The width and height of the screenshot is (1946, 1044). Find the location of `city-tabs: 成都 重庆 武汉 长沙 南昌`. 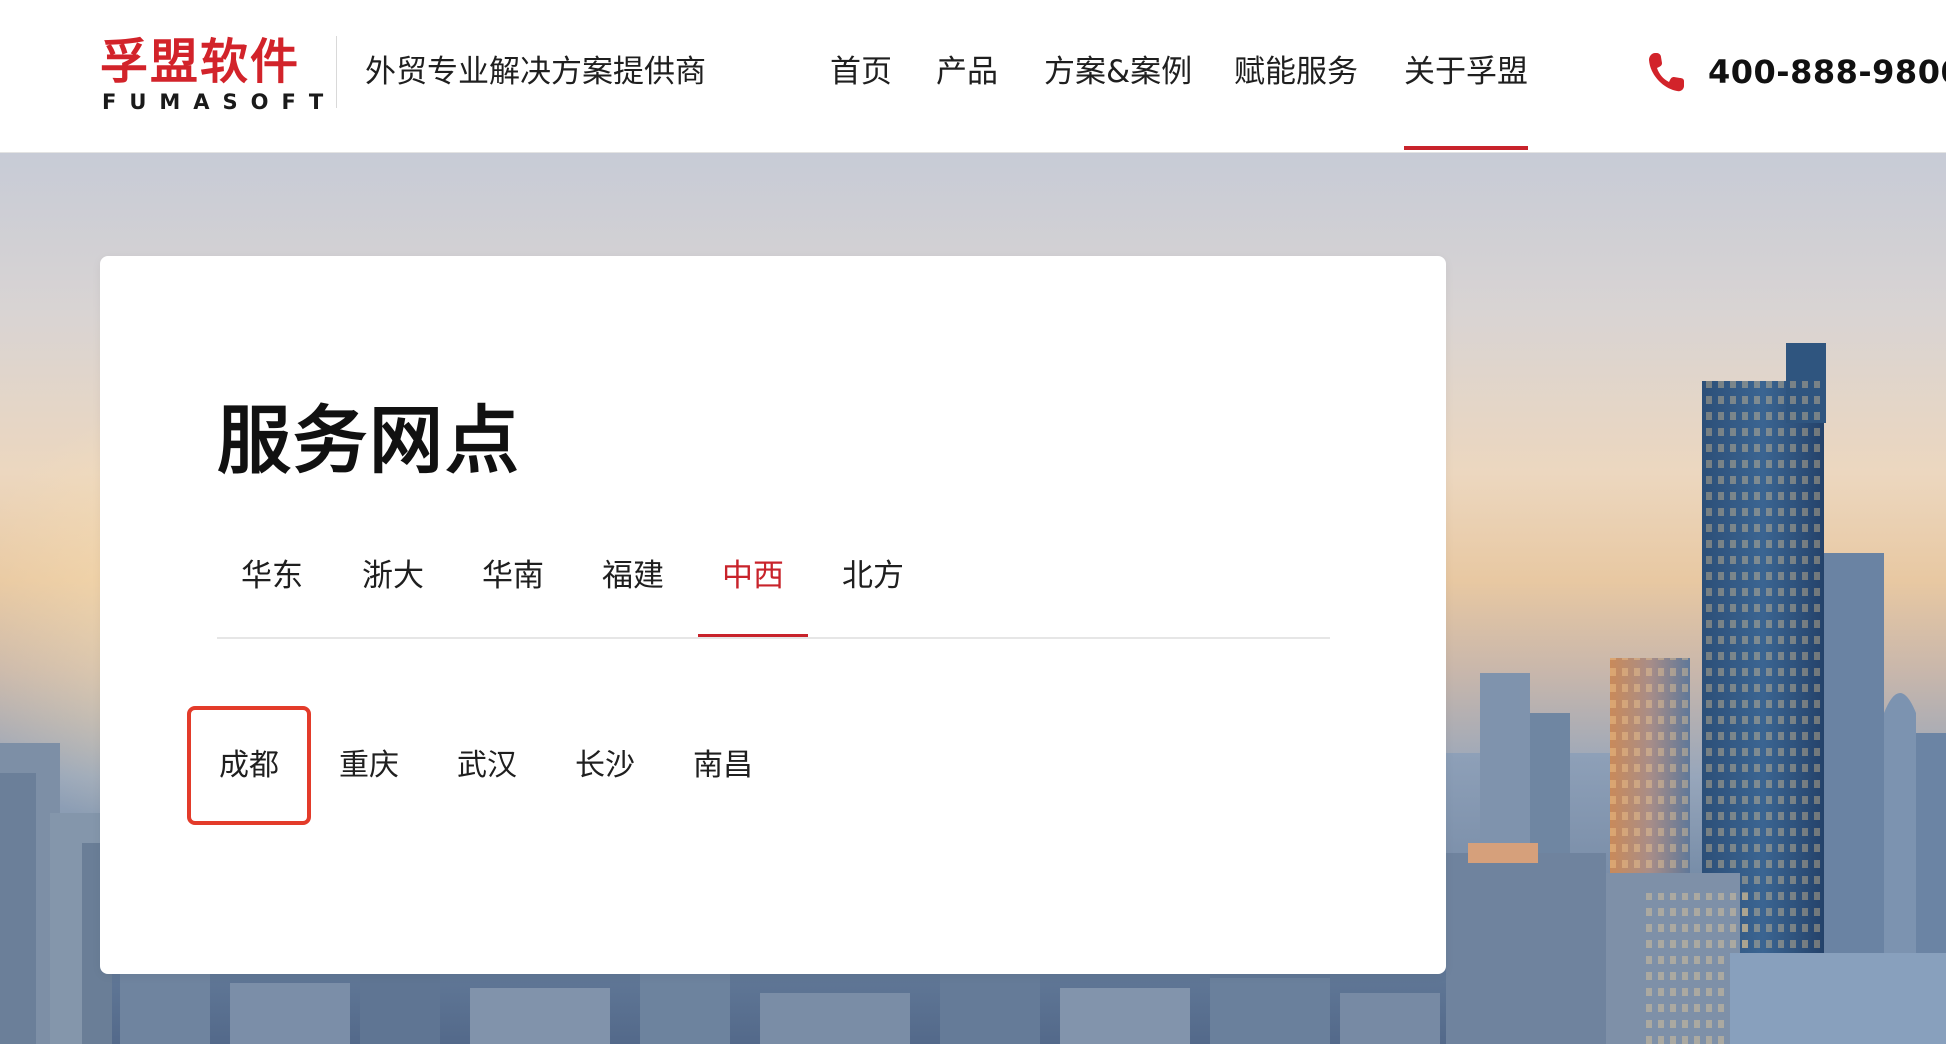

city-tabs: 成都 重庆 武汉 长沙 南昌 is located at coordinates (497, 766).